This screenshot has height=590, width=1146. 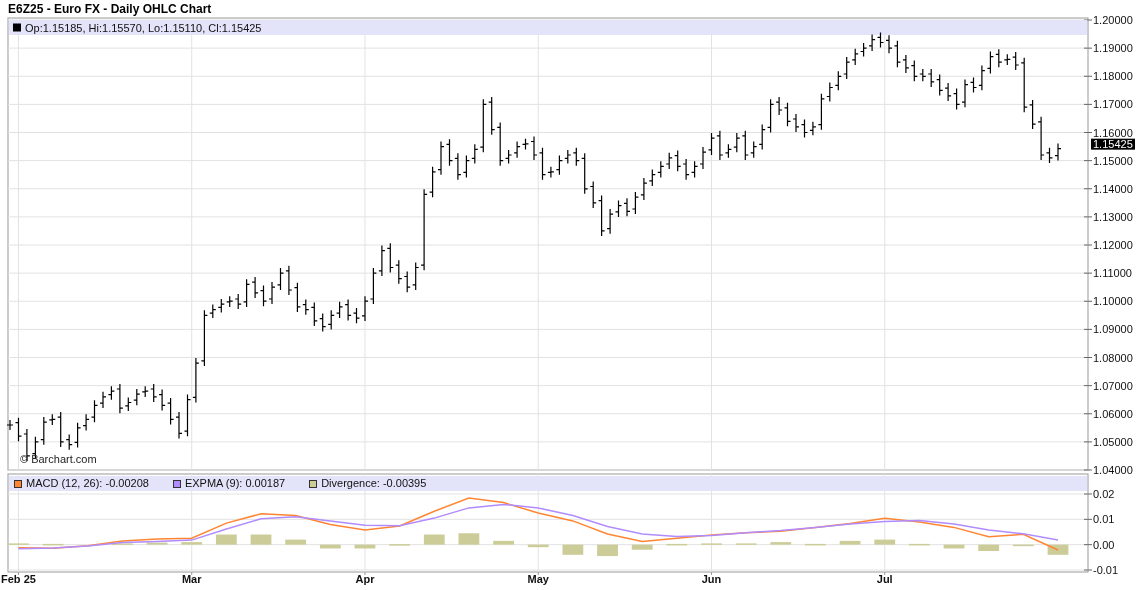 I want to click on axis-label: 0.02, so click(x=1104, y=494).